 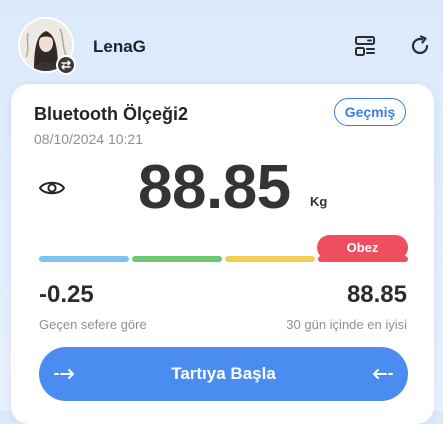 I want to click on history-button: Geçmiş, so click(x=370, y=112).